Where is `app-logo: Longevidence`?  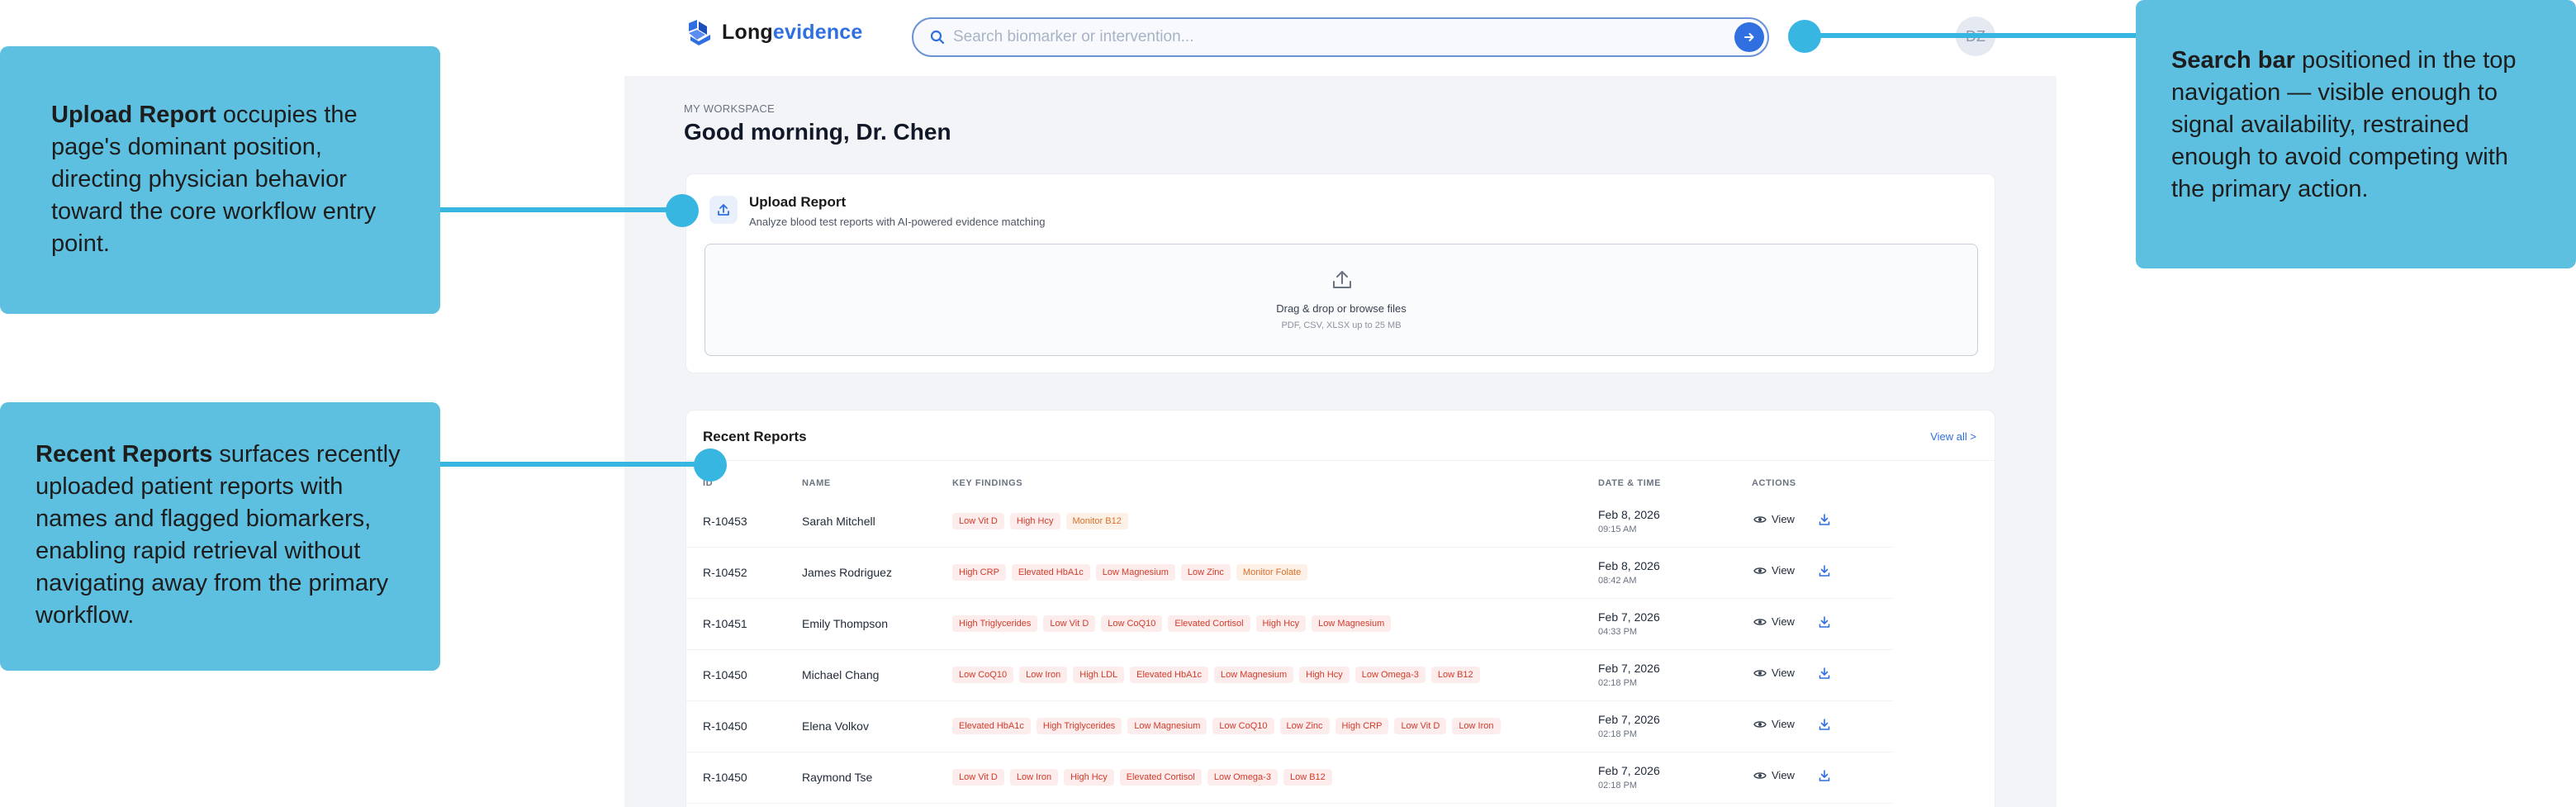 app-logo: Longevidence is located at coordinates (774, 32).